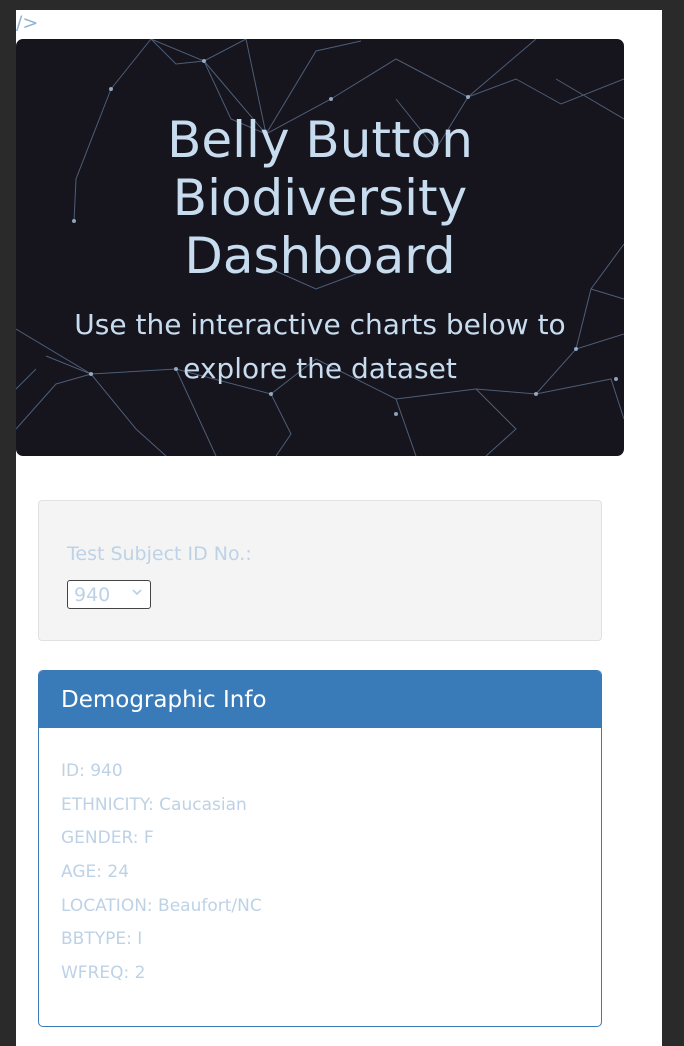 This screenshot has height=1046, width=684. I want to click on browser-top-bar, so click(342, 5).